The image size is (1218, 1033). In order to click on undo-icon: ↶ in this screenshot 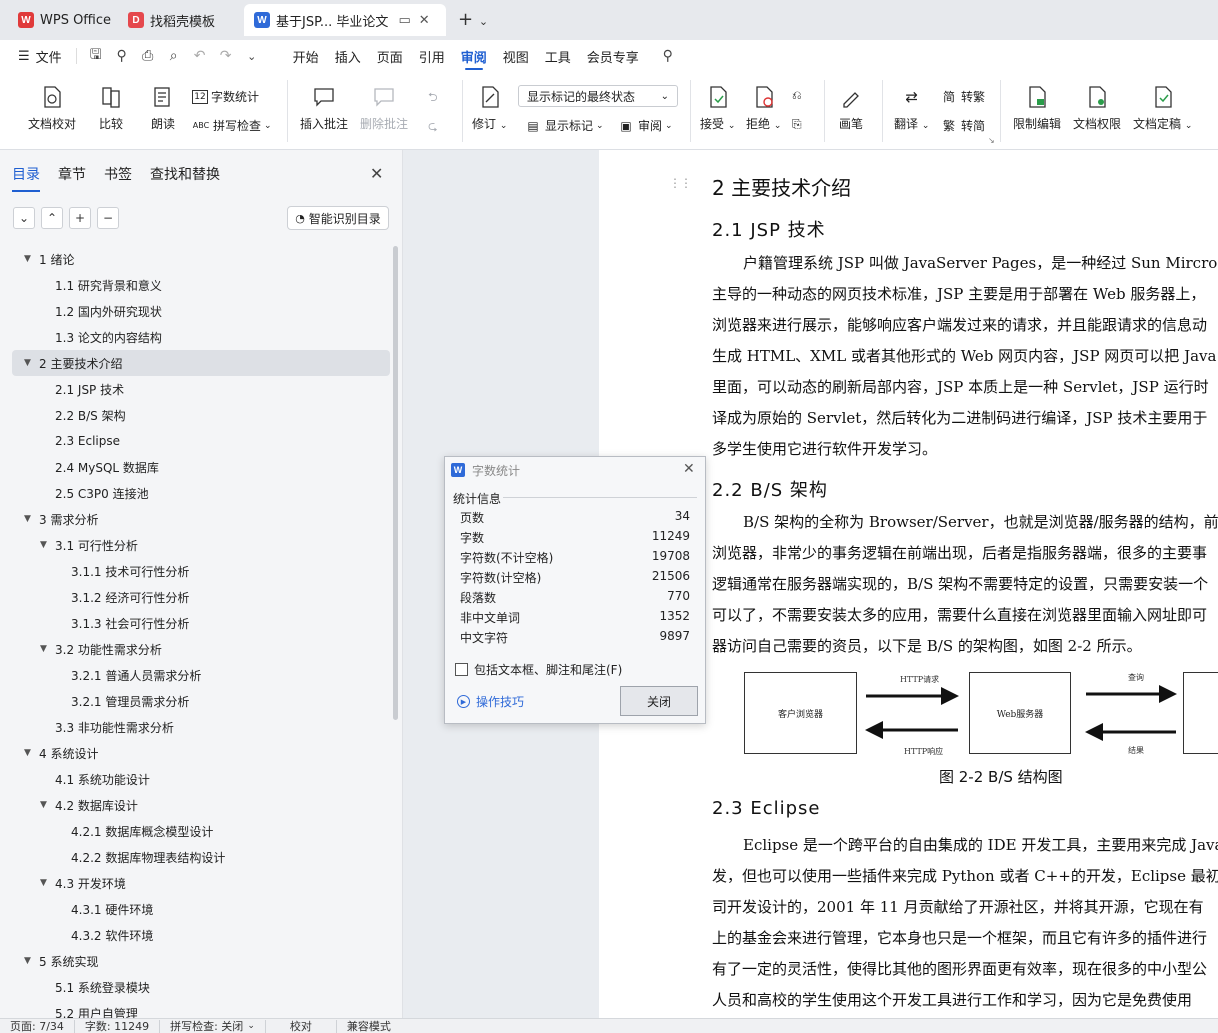, I will do `click(200, 56)`.